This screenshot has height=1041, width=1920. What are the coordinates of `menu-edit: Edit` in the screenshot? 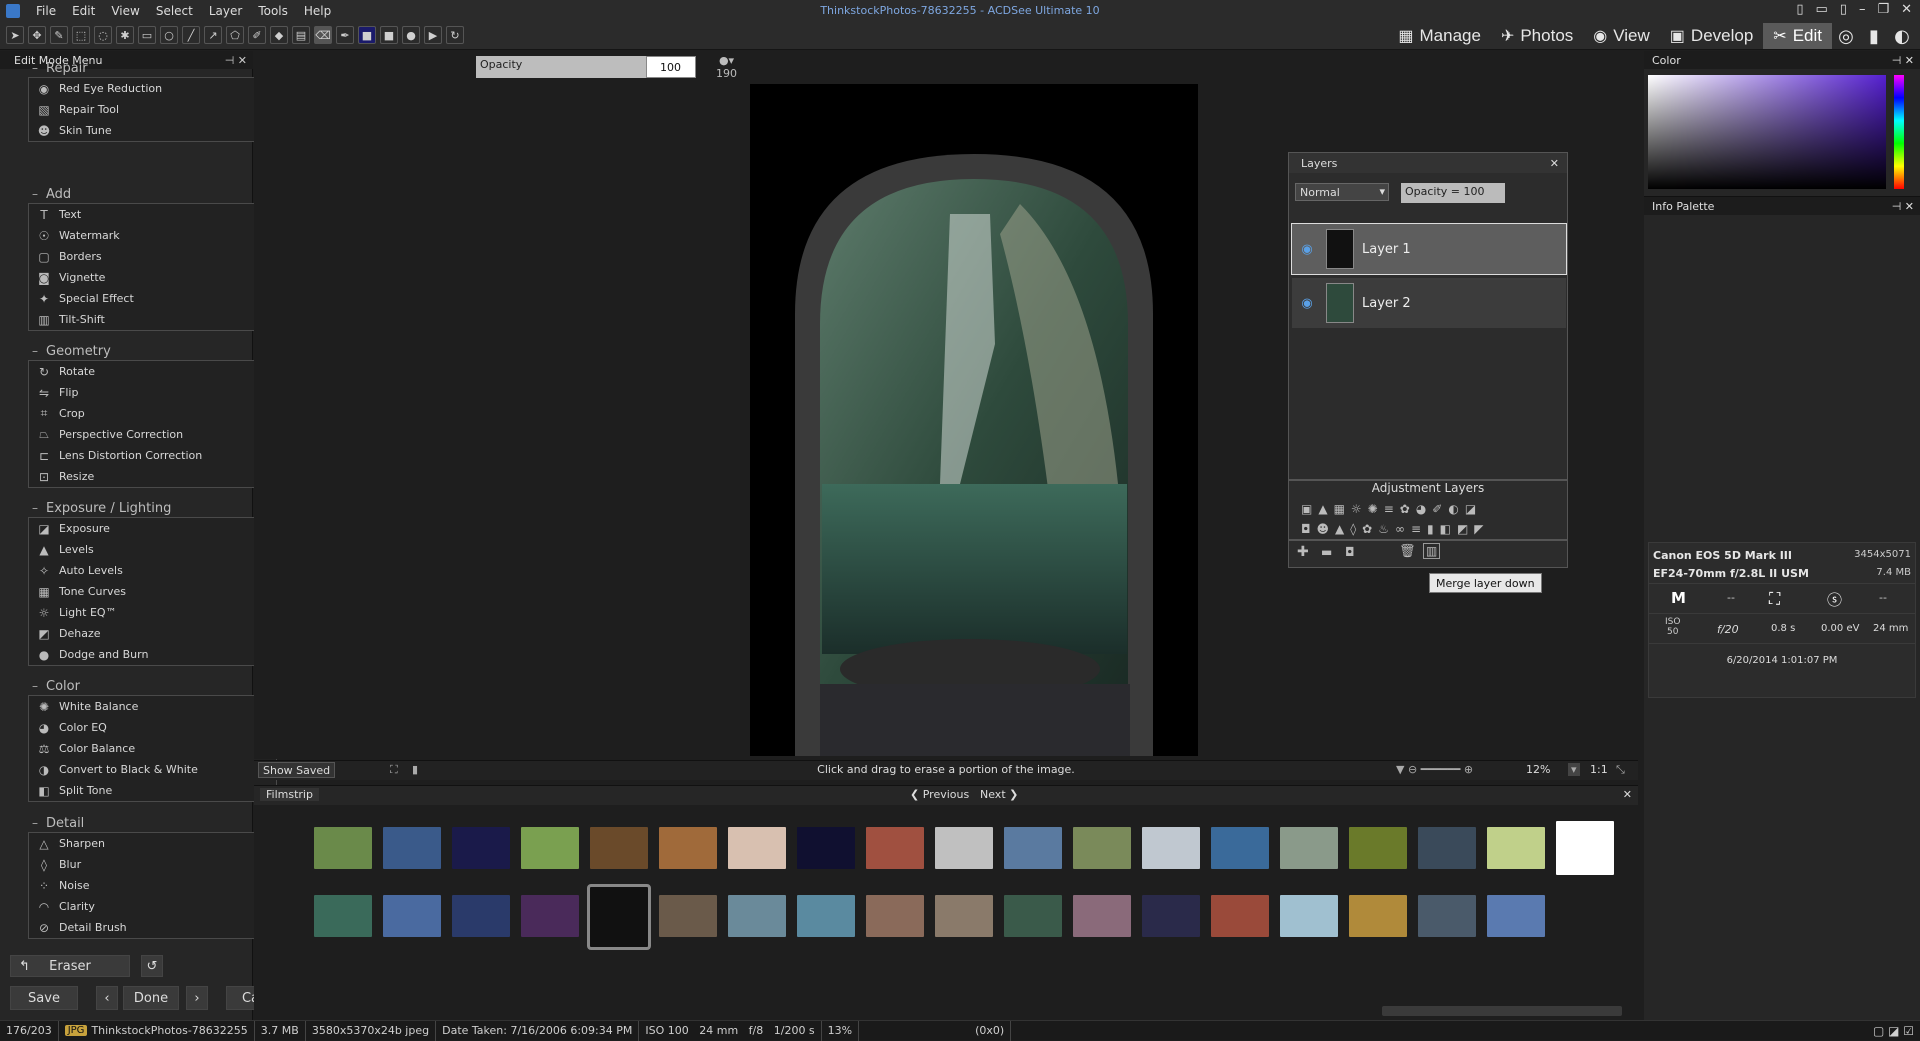 It's located at (83, 11).